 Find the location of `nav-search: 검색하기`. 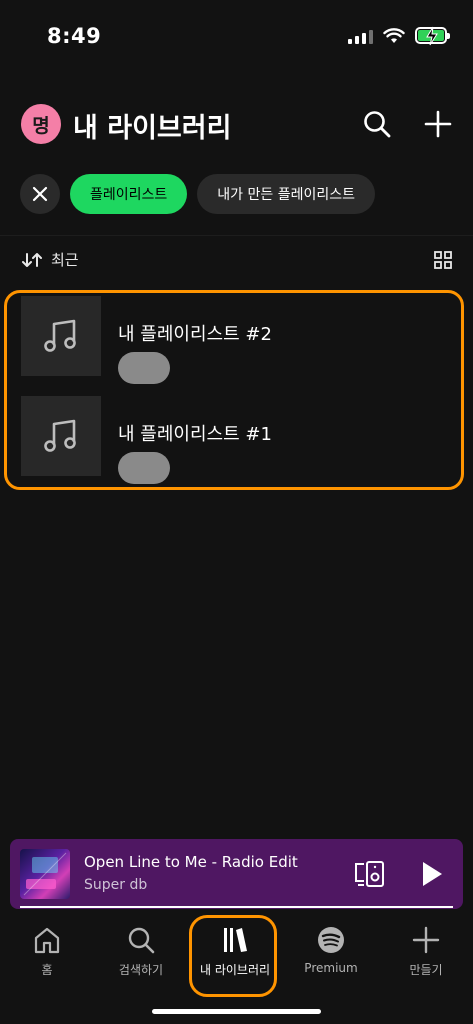

nav-search: 검색하기 is located at coordinates (141, 951).